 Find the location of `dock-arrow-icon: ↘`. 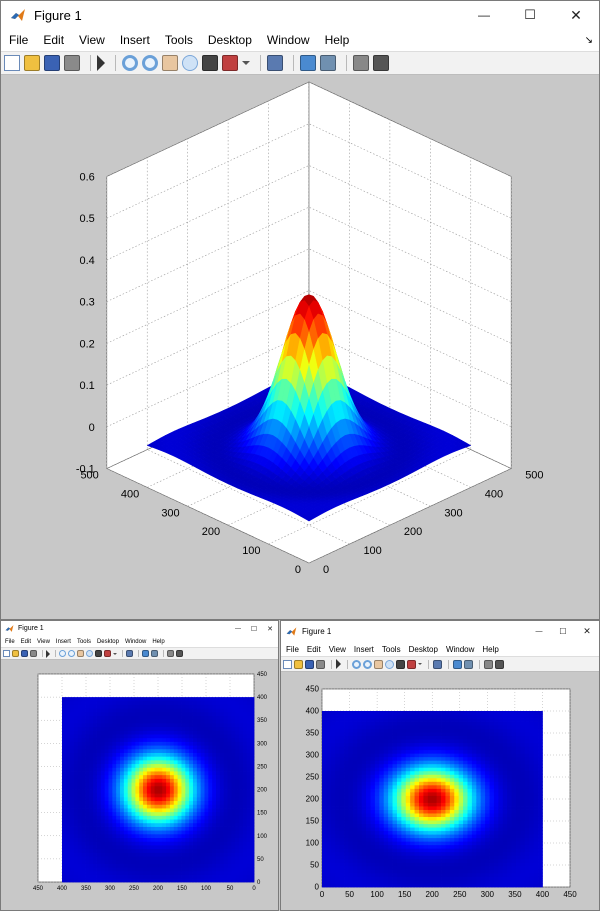

dock-arrow-icon: ↘ is located at coordinates (589, 40).